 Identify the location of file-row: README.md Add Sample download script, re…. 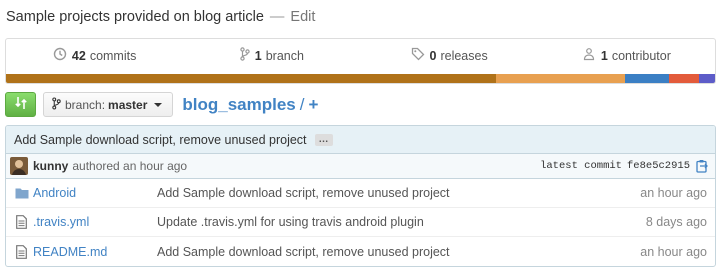
(360, 251).